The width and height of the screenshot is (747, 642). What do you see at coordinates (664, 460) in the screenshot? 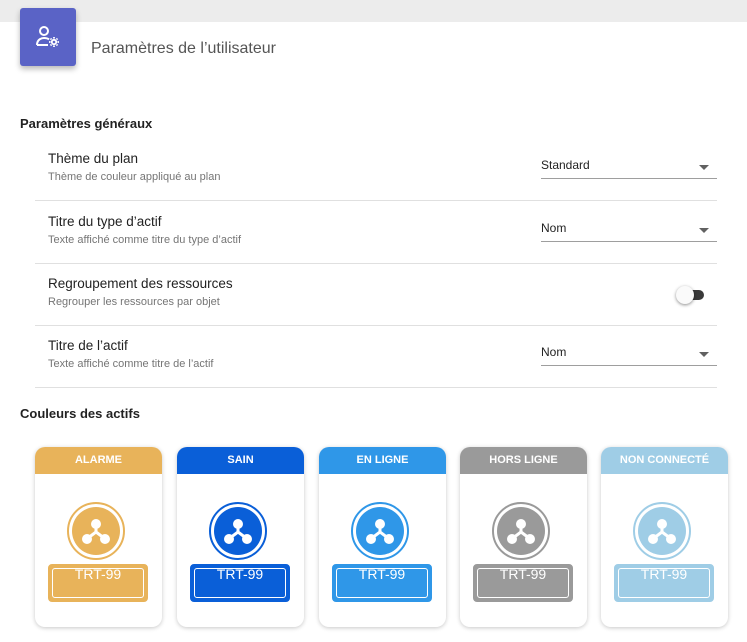
I see `card-status-label: NON CONNECTÉ` at bounding box center [664, 460].